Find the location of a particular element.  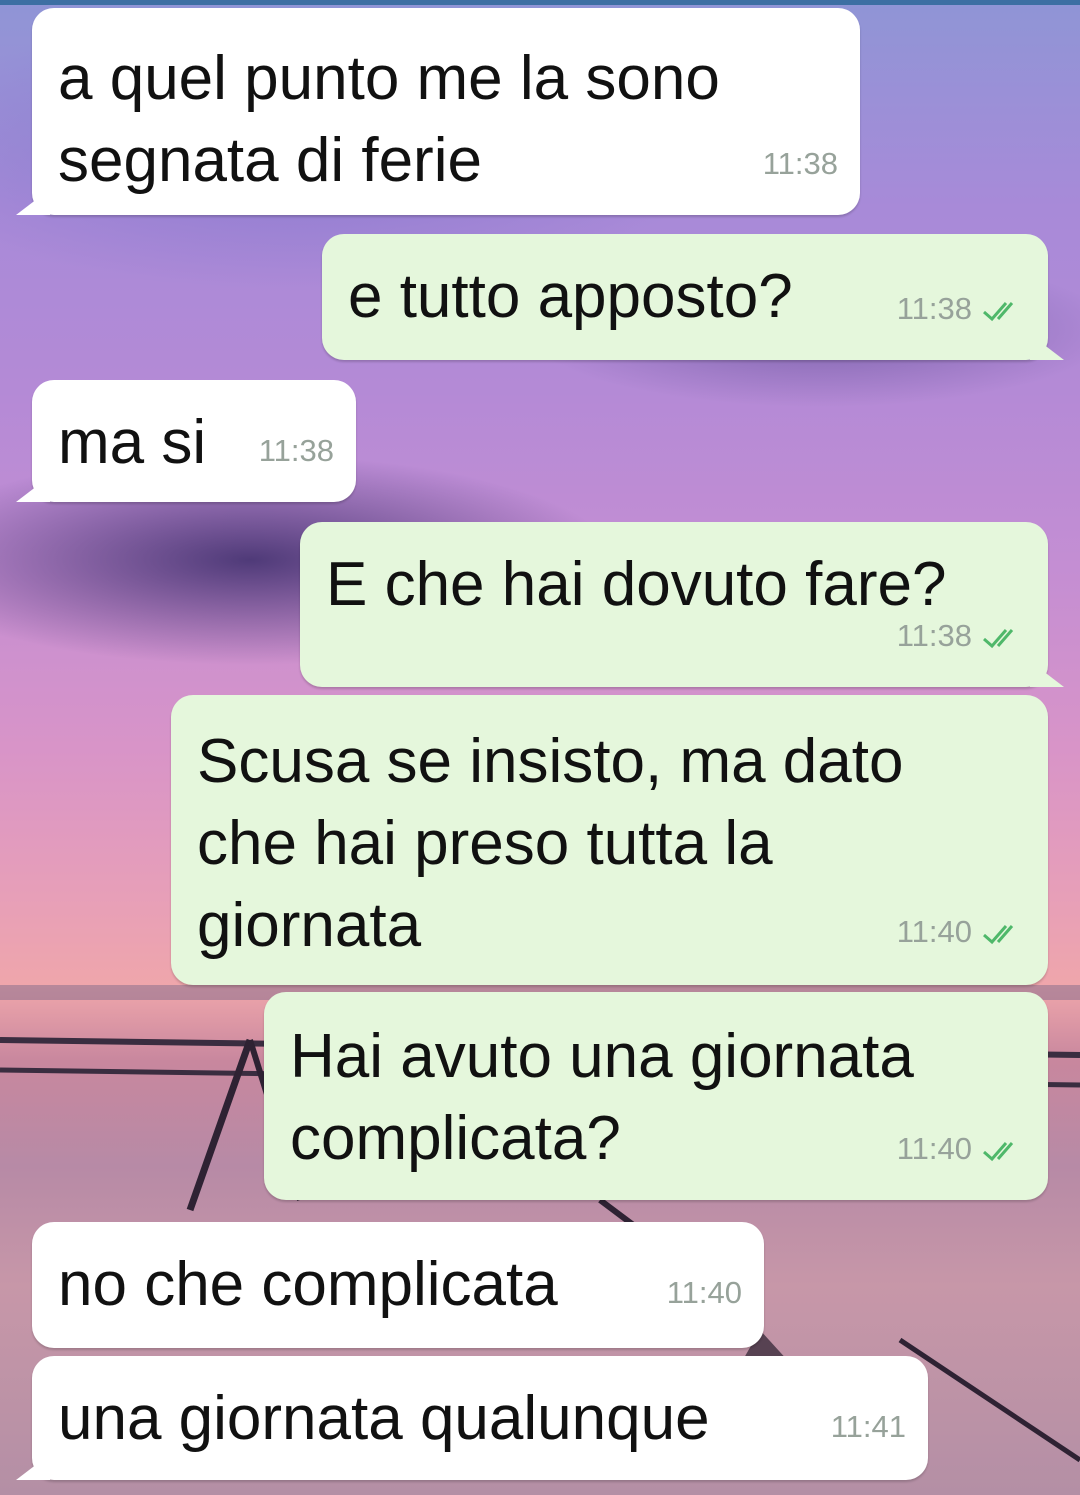

message-text: E che hai dovuto fare? is located at coordinates (636, 584).